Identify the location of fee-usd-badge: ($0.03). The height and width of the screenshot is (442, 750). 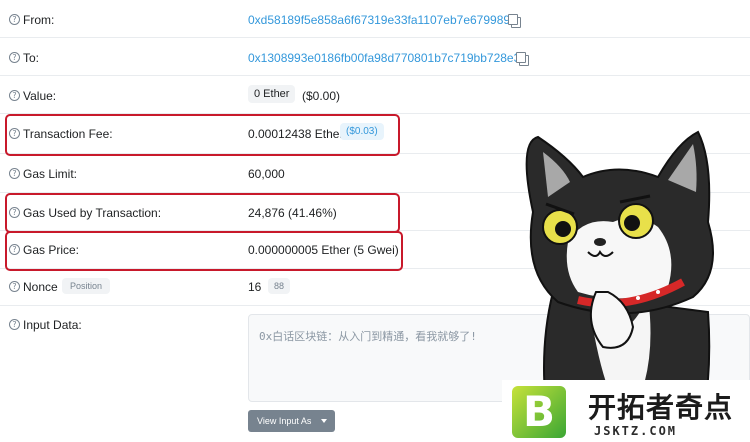
(362, 131).